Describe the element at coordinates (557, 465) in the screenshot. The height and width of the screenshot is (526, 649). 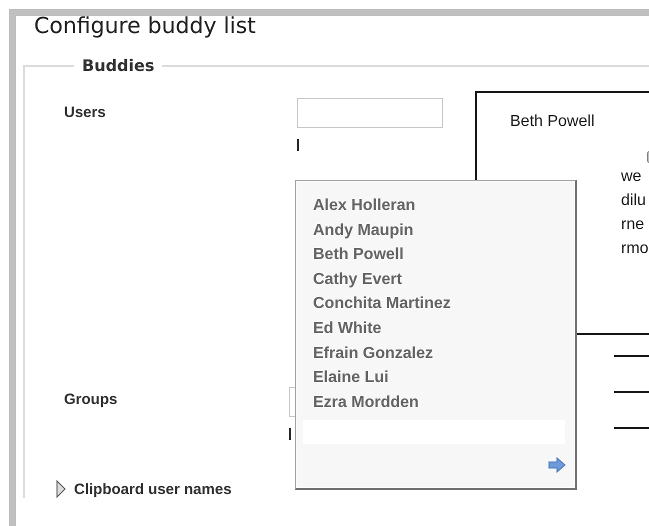
I see `right-arrow-icon` at that location.